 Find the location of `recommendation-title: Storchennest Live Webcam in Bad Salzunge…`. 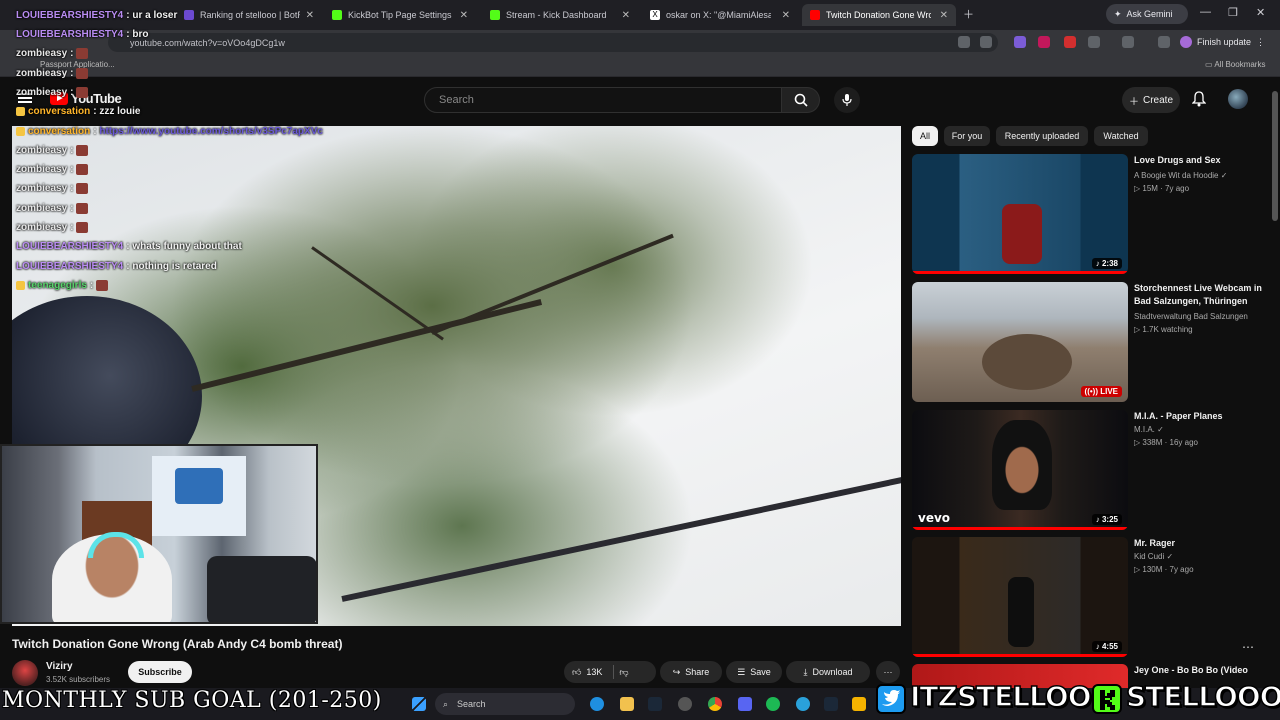

recommendation-title: Storchennest Live Webcam in Bad Salzunge… is located at coordinates (1199, 295).